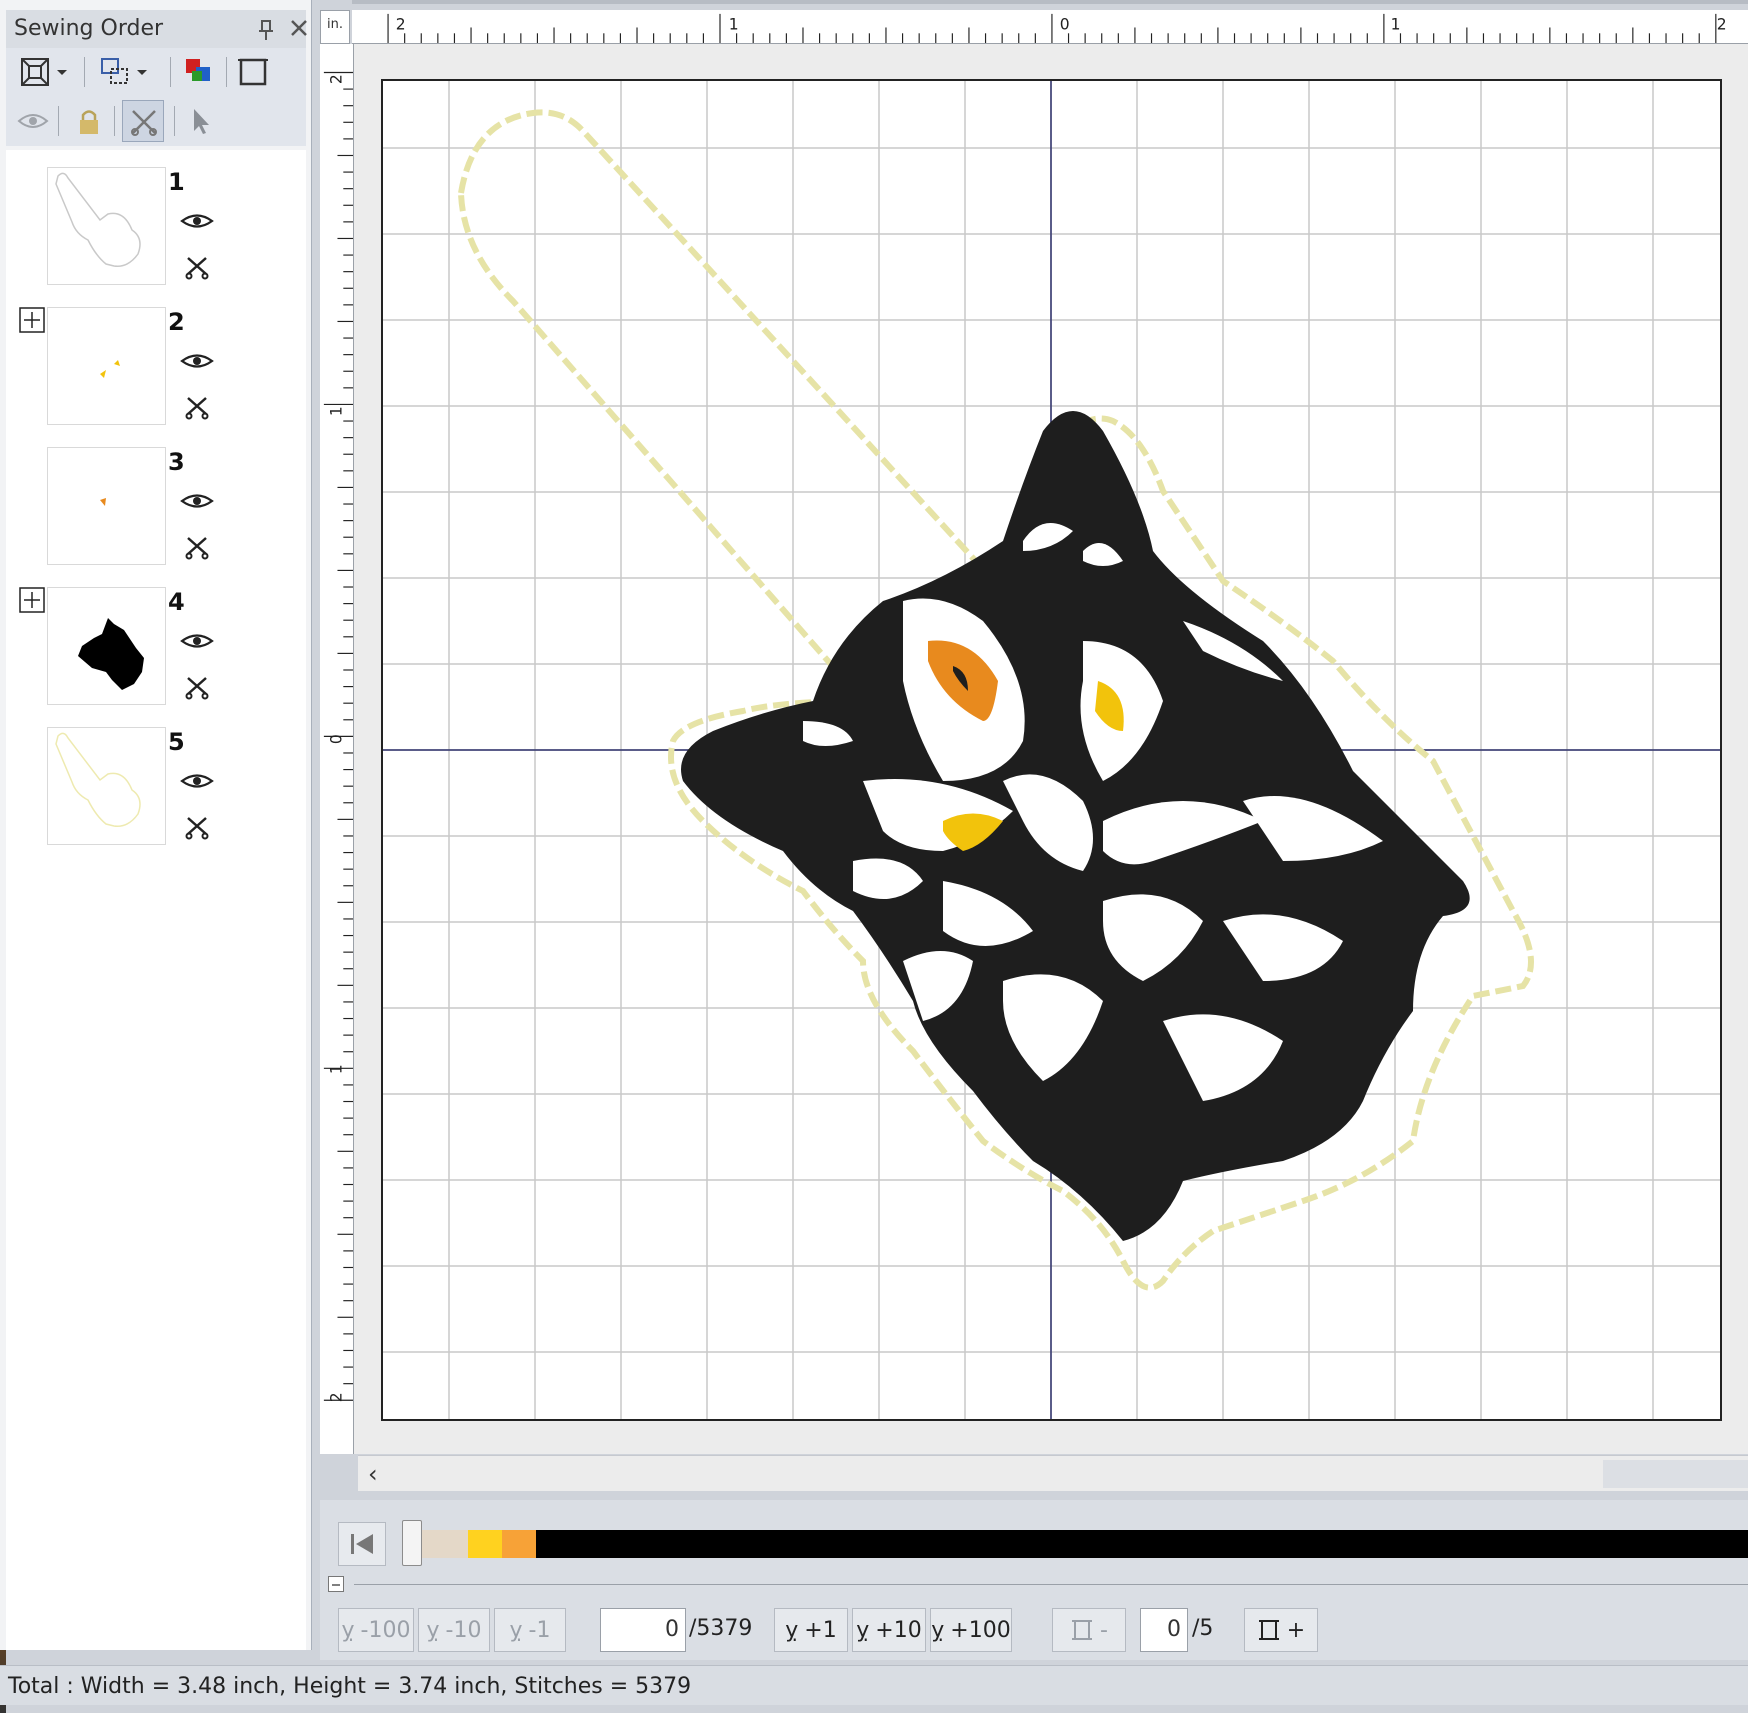  Describe the element at coordinates (1164, 1630) in the screenshot. I see `color-position-input: 0` at that location.